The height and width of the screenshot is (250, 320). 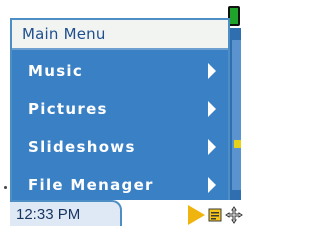 I want to click on menu-item-pictures: Pictures, so click(x=120, y=109).